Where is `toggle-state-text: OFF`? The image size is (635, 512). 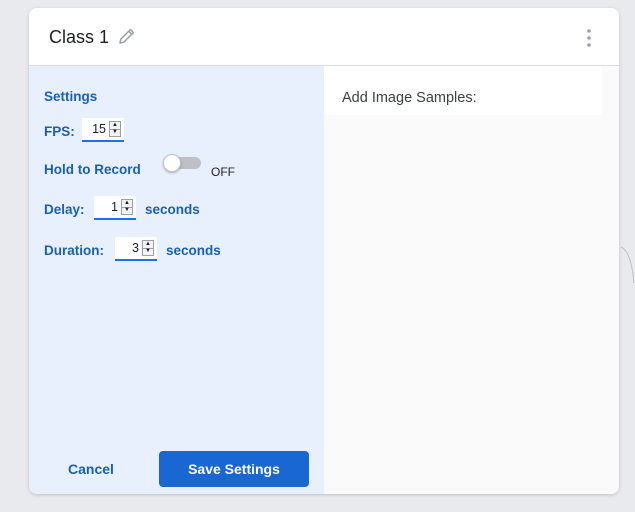
toggle-state-text: OFF is located at coordinates (223, 172).